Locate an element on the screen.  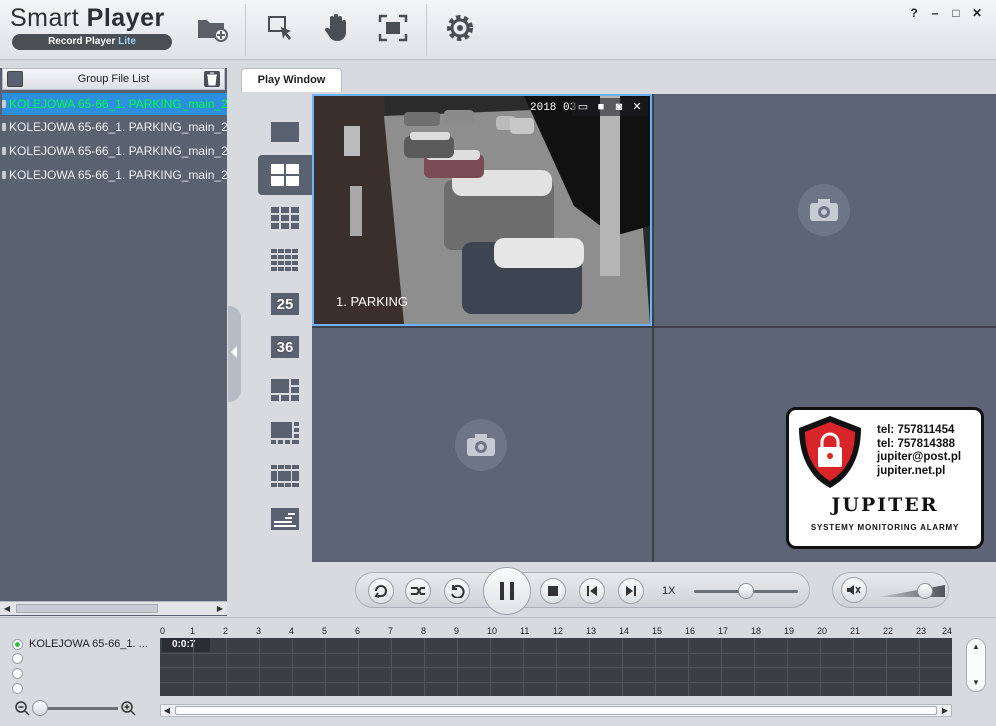
timeline-grid: 0:0:7 is located at coordinates (556, 667).